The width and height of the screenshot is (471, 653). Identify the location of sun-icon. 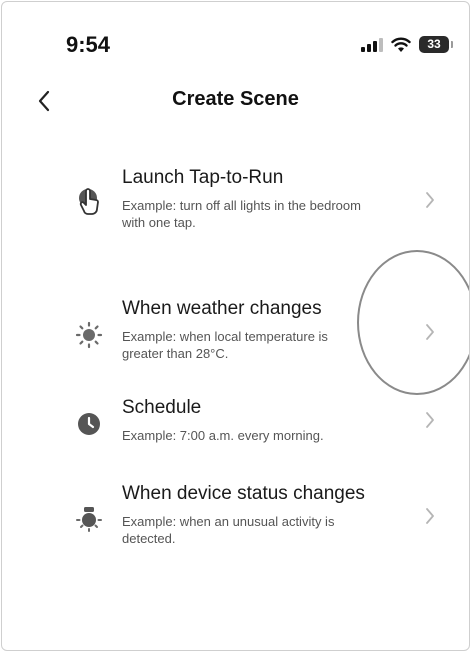
(89, 335).